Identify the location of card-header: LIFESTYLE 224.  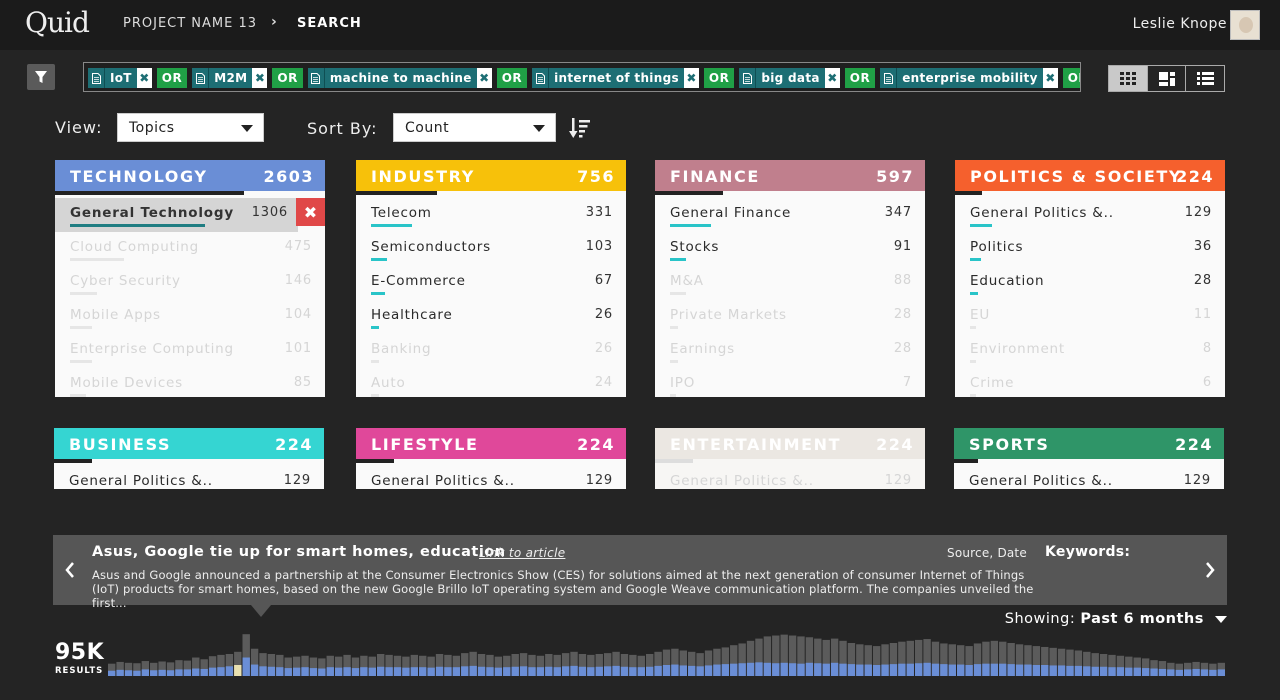
(491, 443).